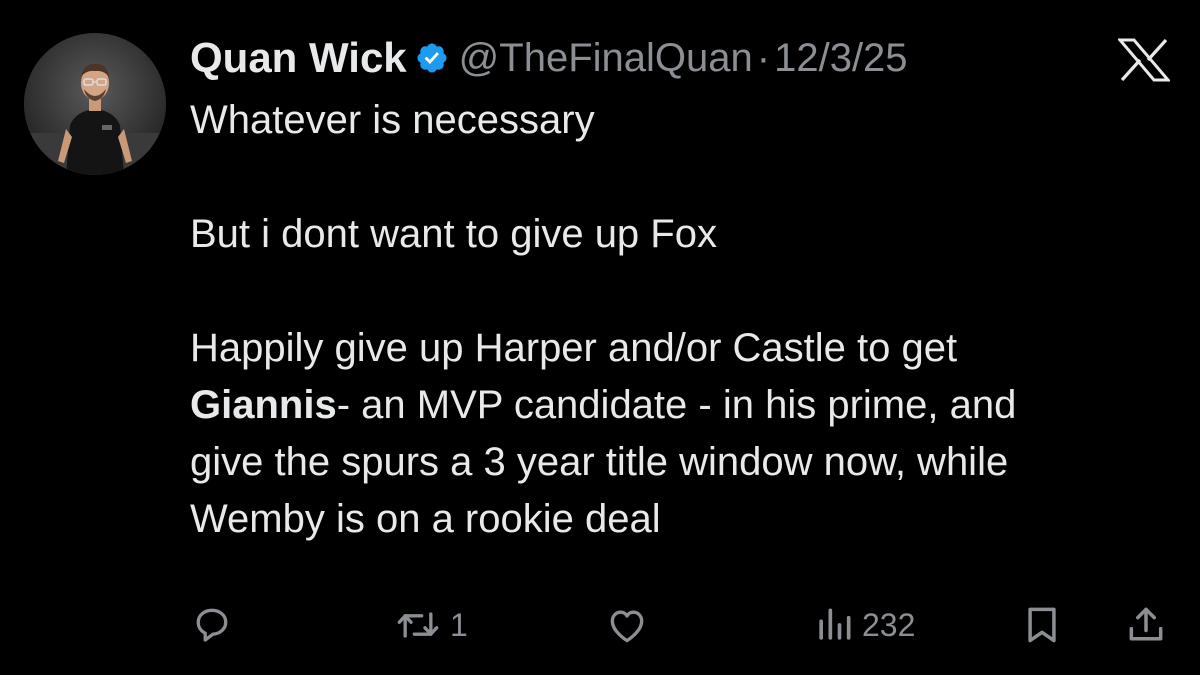 The image size is (1200, 675). I want to click on reply-button, so click(212, 625).